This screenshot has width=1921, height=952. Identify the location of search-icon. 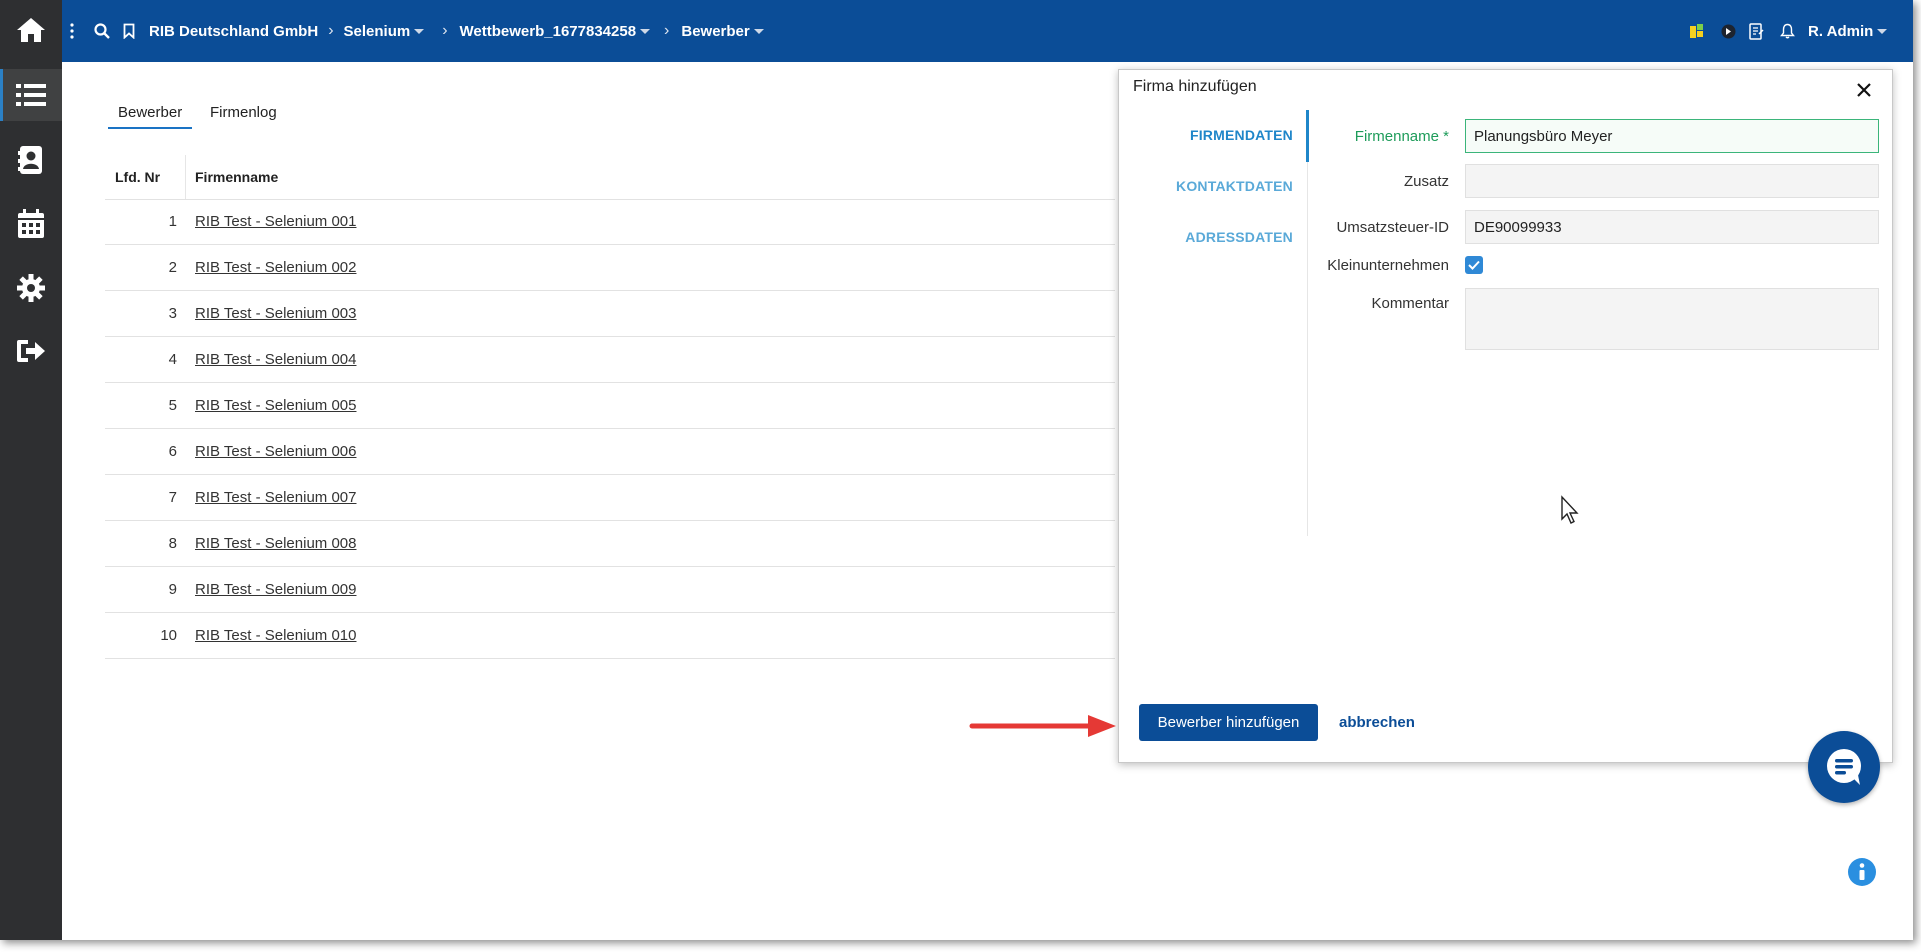
(102, 31).